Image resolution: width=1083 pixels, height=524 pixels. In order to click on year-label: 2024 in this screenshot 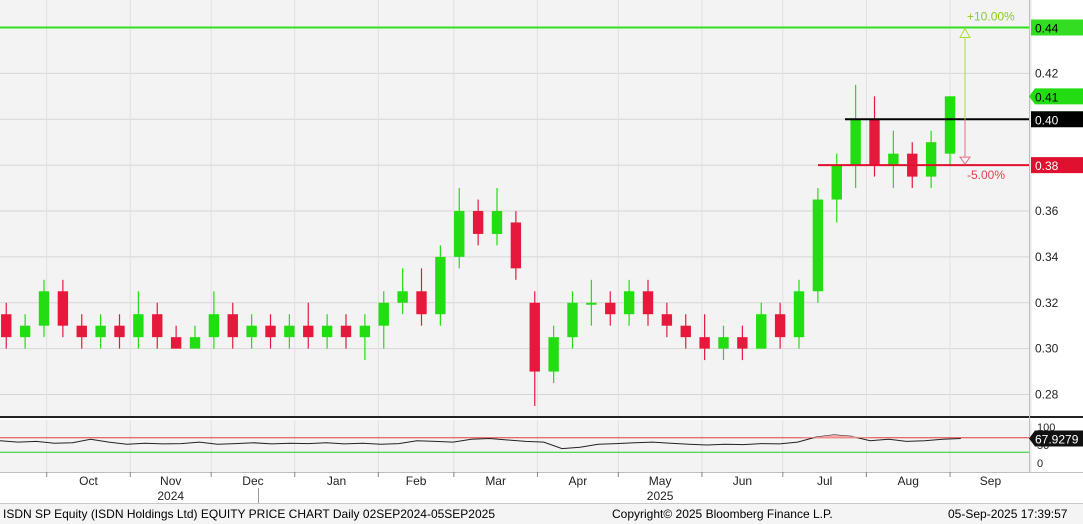, I will do `click(170, 496)`.